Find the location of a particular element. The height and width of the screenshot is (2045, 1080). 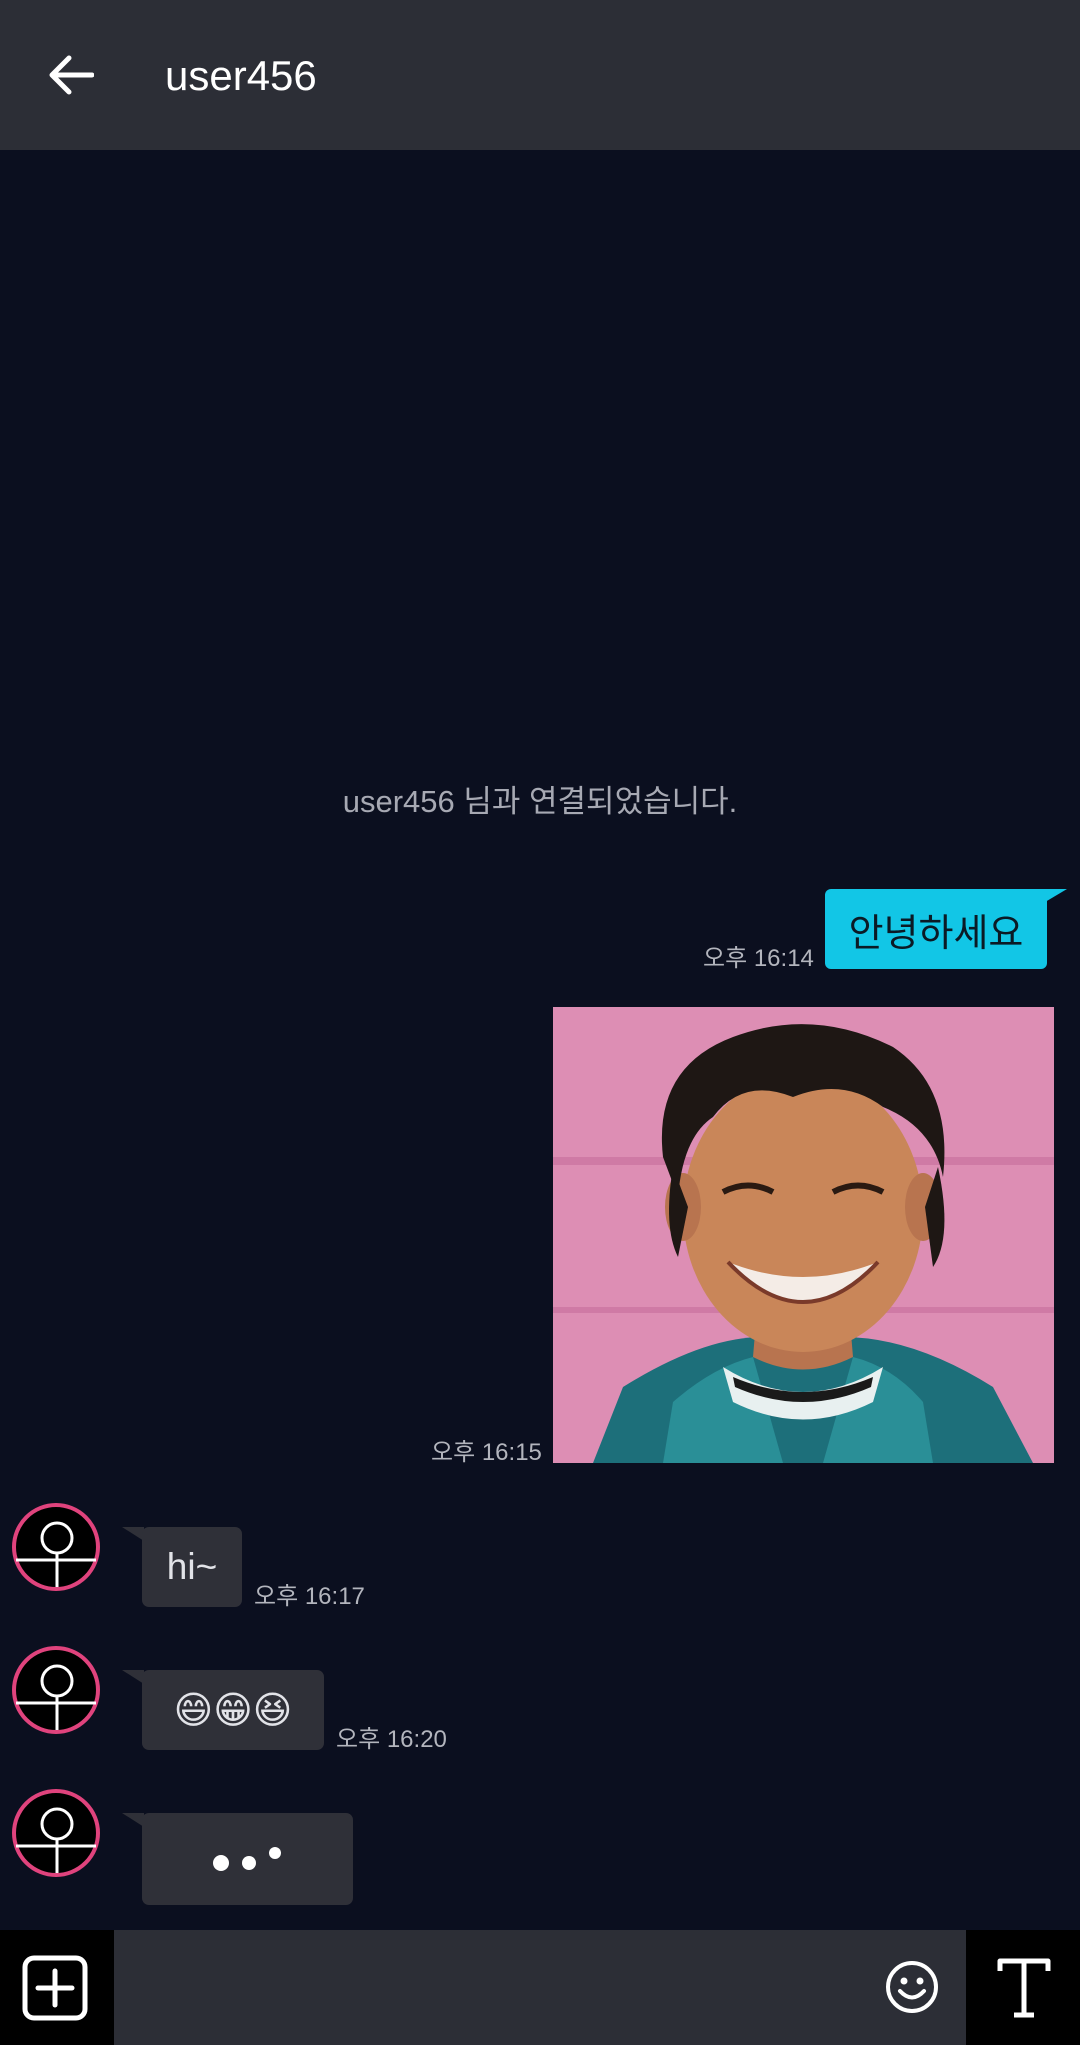

text-style-button is located at coordinates (1024, 1988).